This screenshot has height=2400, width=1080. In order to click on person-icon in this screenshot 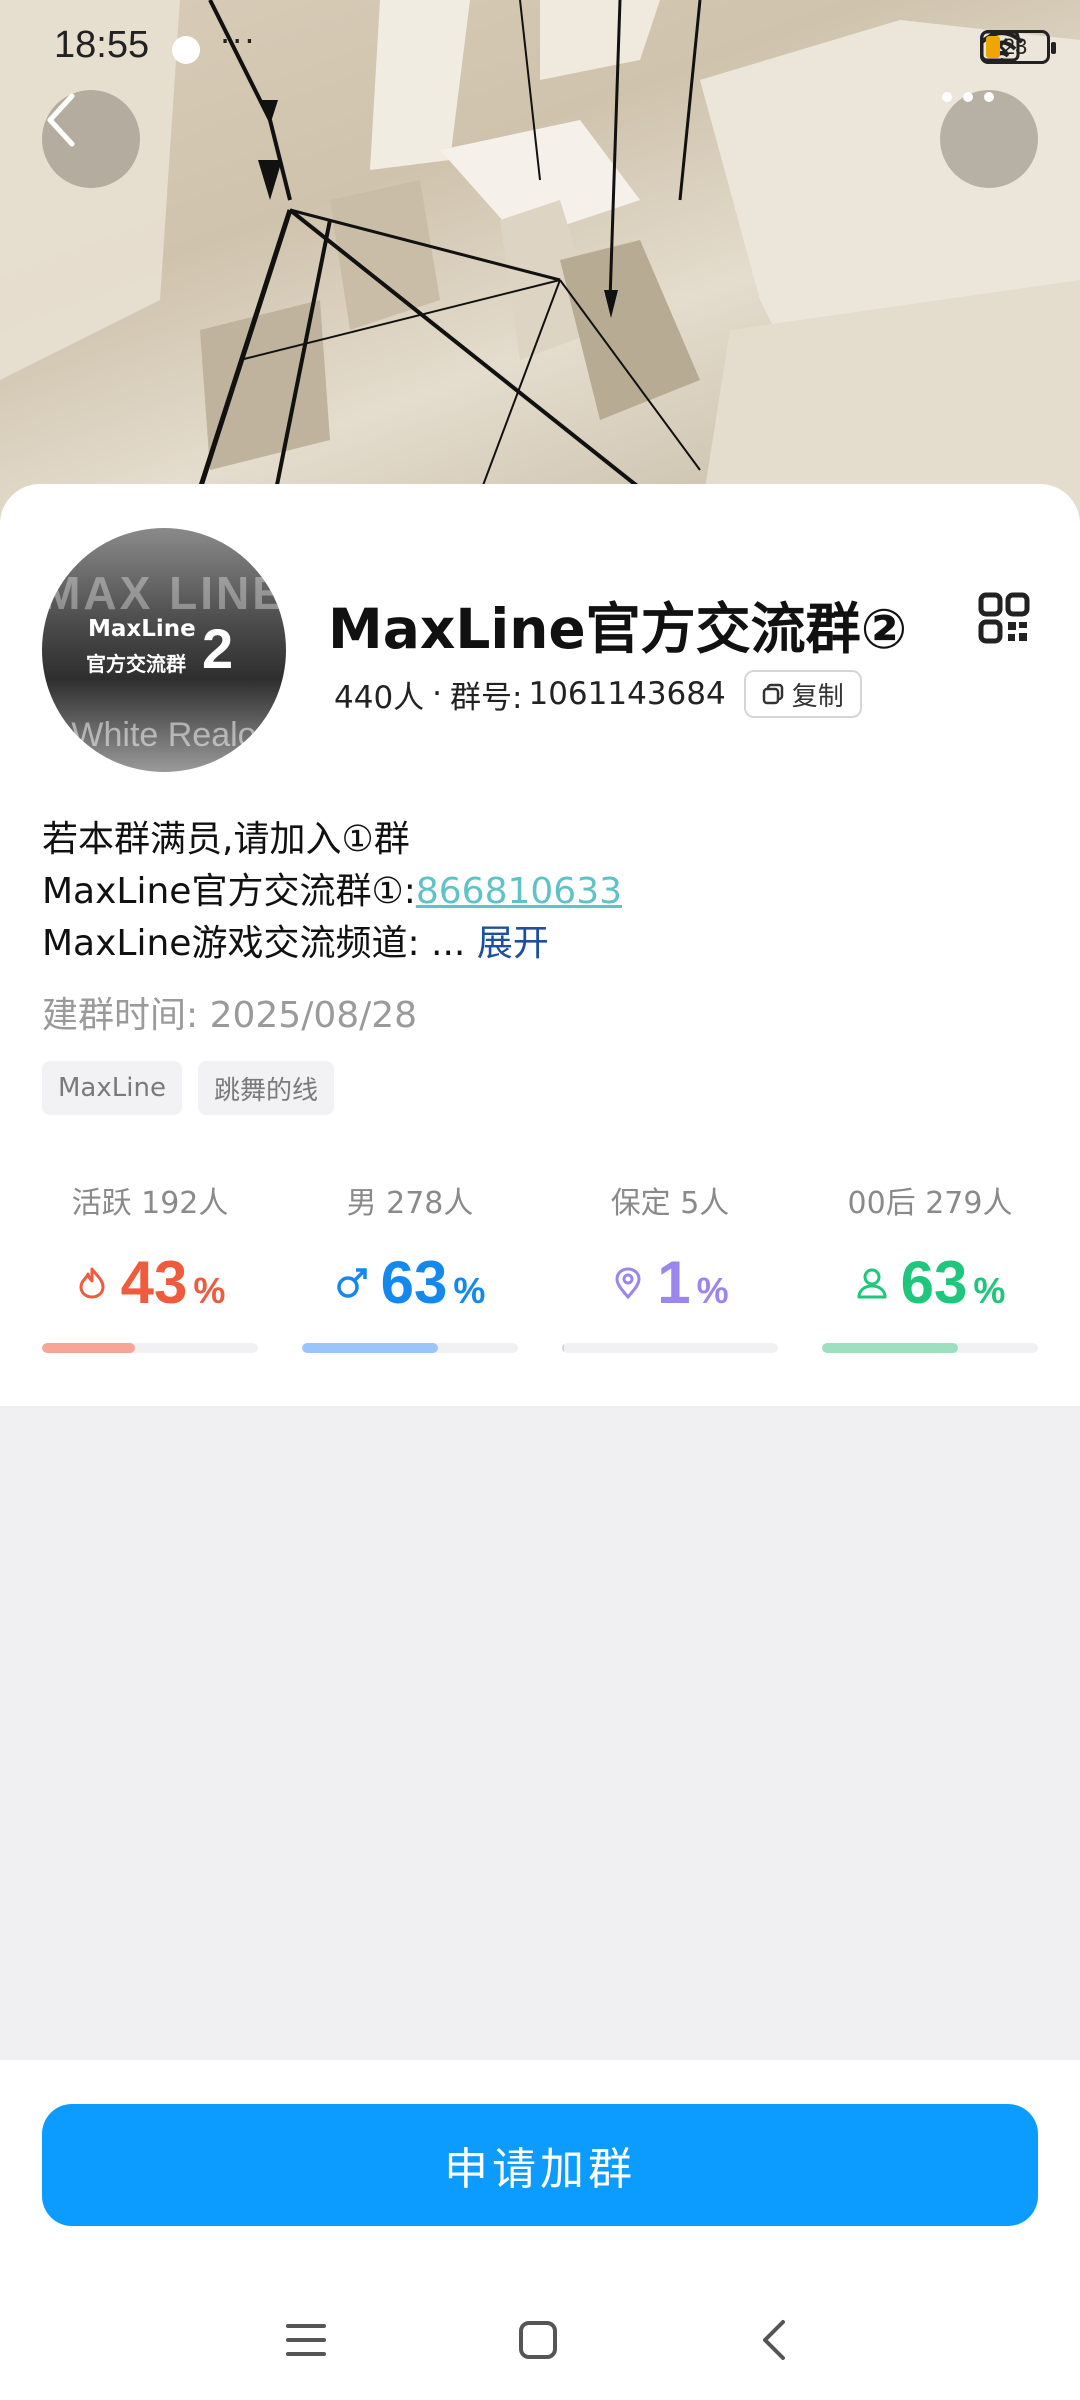, I will do `click(872, 1283)`.